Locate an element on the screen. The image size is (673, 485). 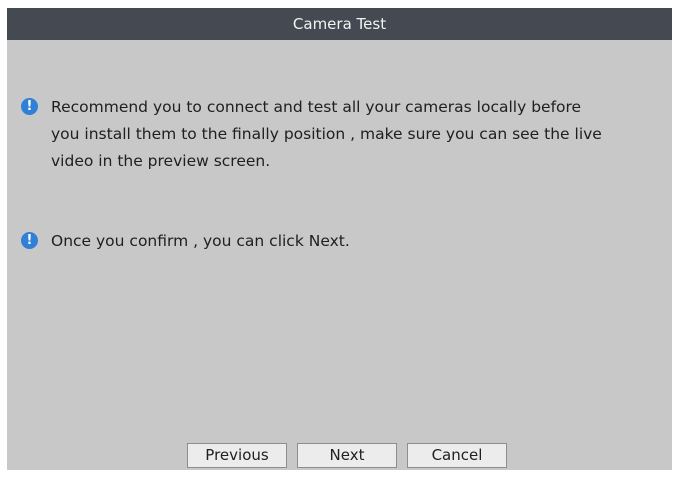
dialog-title: Camera Test is located at coordinates (339, 24).